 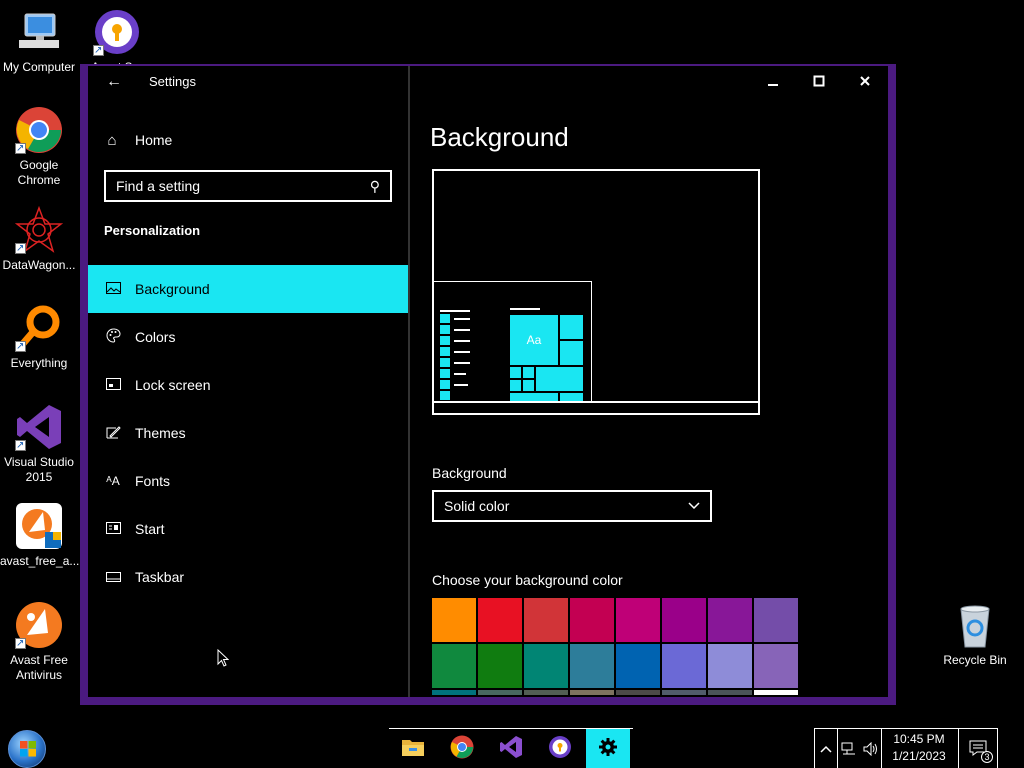 I want to click on action-center-icon: 3, so click(x=981, y=751).